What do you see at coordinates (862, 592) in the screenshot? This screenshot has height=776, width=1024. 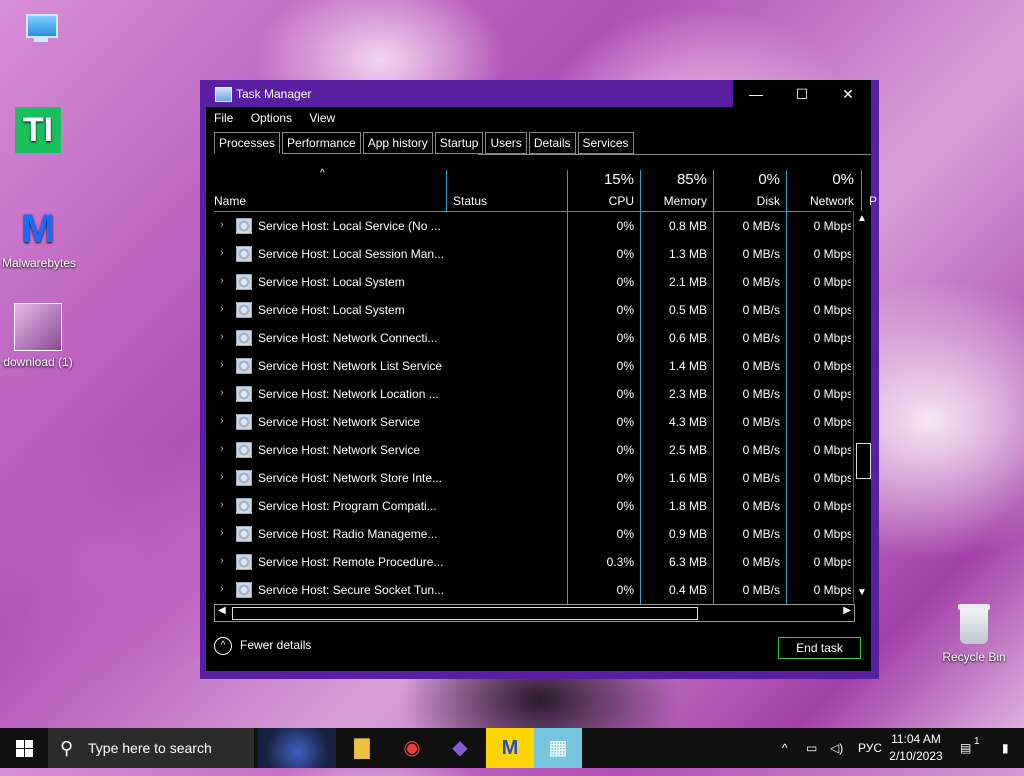 I see `scroll-down-icon: ▼` at bounding box center [862, 592].